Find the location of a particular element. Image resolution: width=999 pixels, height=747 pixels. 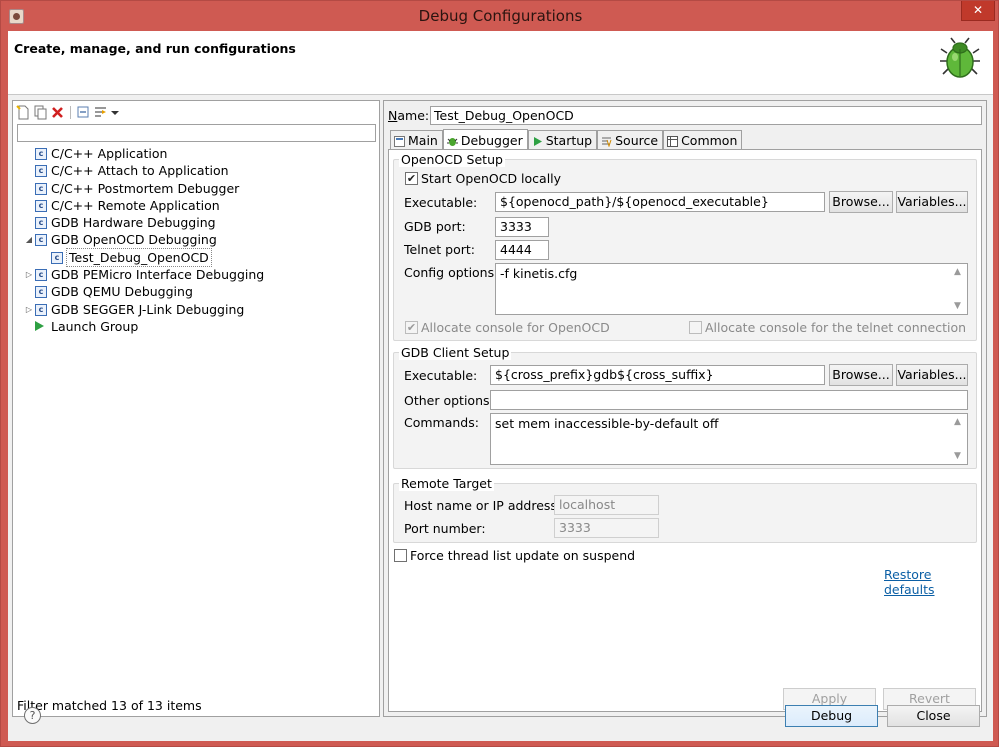

host-input: localhost is located at coordinates (606, 505).